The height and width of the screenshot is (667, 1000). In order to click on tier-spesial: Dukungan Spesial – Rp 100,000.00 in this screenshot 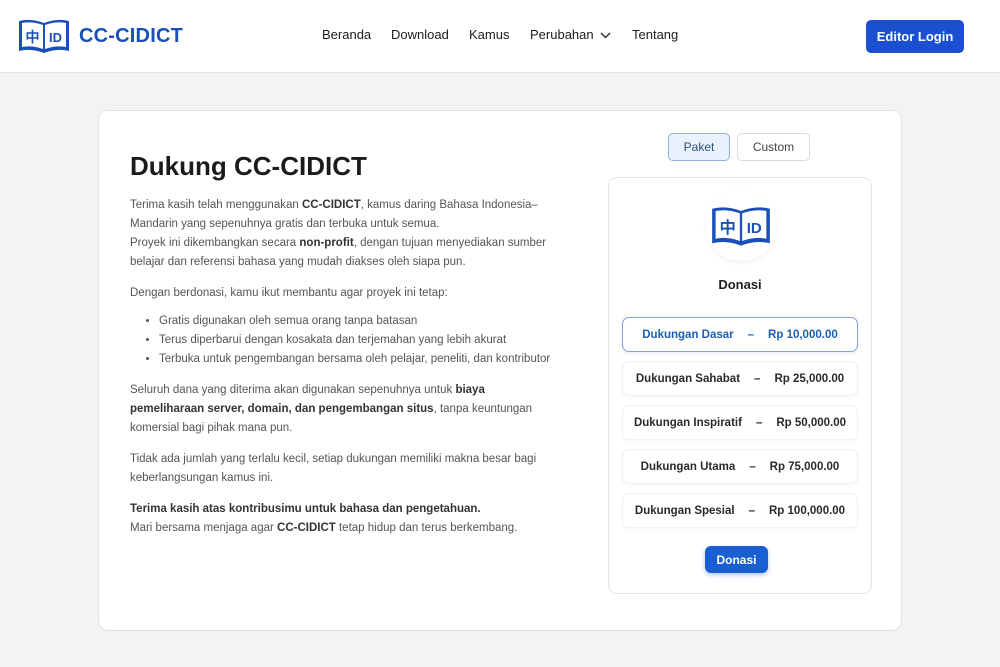, I will do `click(740, 510)`.